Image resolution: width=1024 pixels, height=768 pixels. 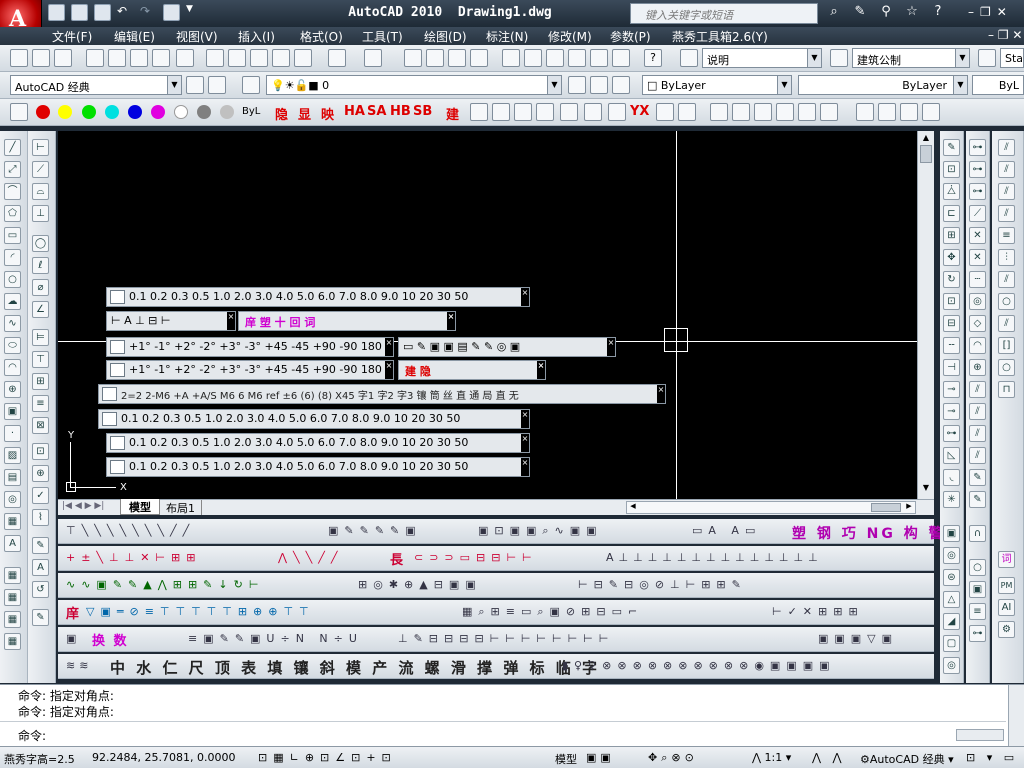 What do you see at coordinates (569, 112) in the screenshot?
I see `tool-icon` at bounding box center [569, 112].